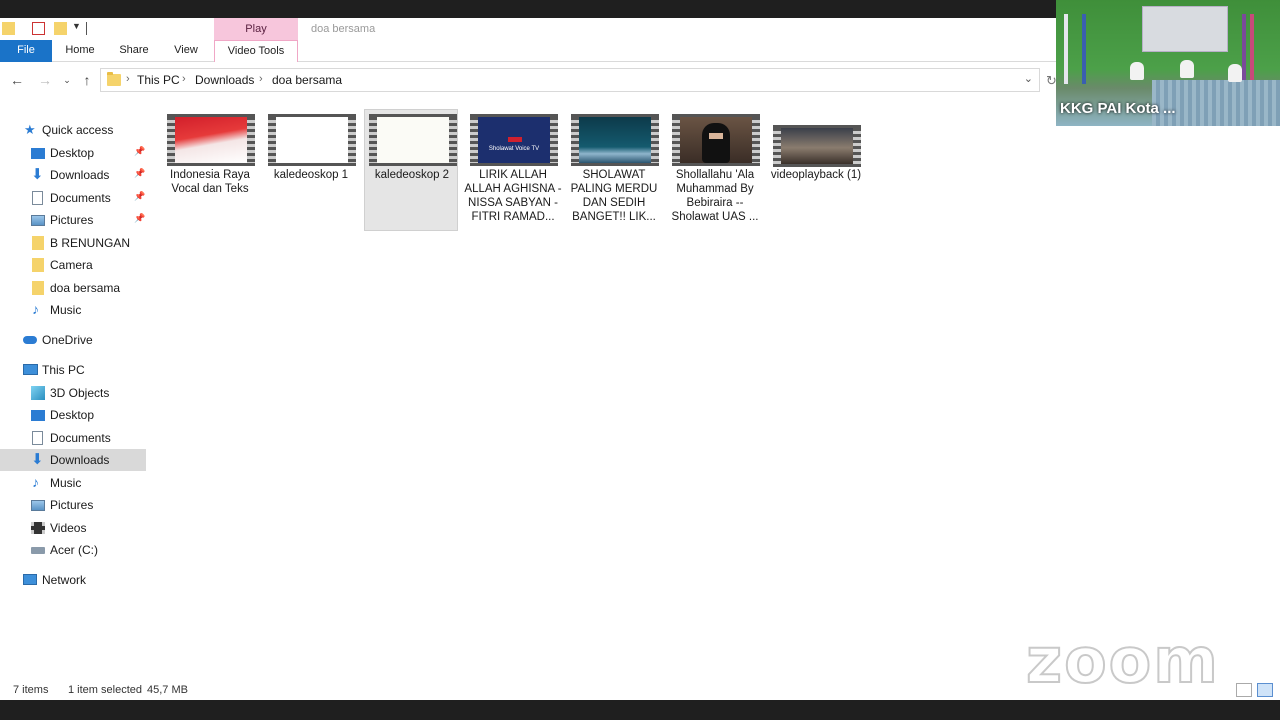  I want to click on new-folder-icon, so click(60, 28).